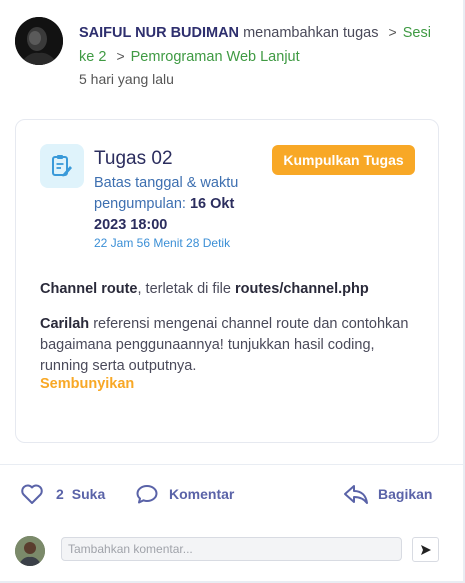  Describe the element at coordinates (215, 57) in the screenshot. I see `breadcrumb-course: Pemrograman Web Lanjut` at that location.